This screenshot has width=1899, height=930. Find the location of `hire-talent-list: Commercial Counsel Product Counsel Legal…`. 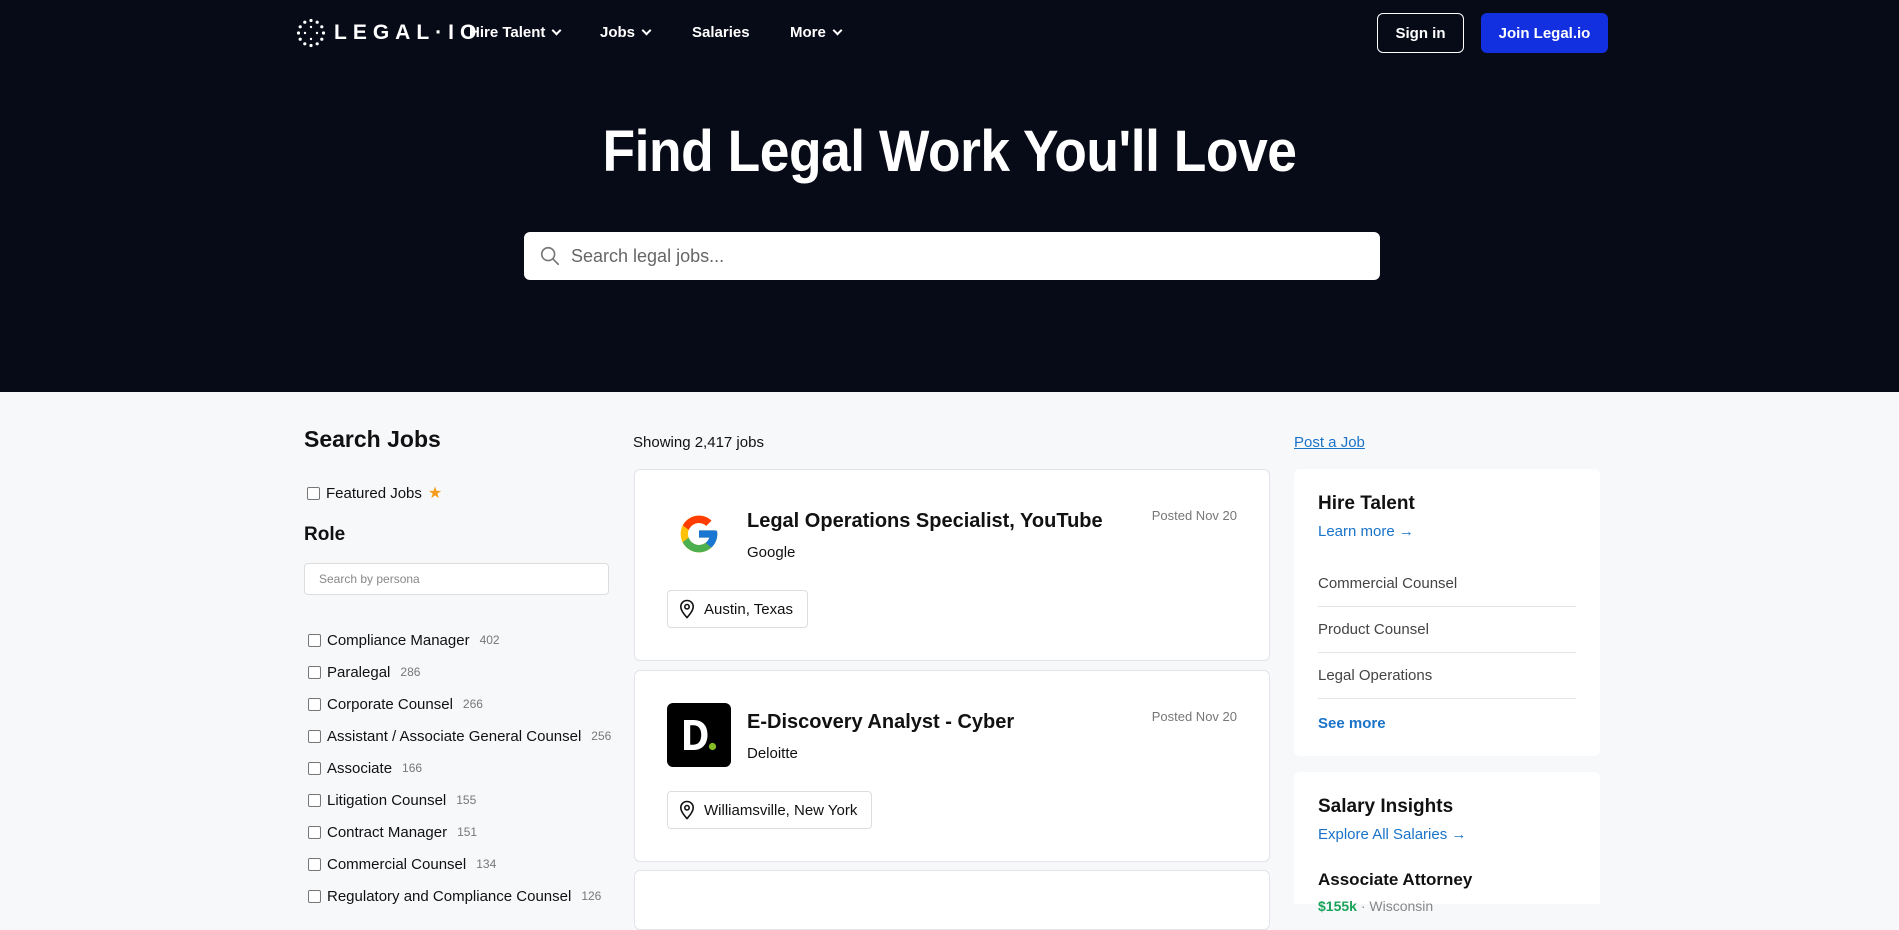

hire-talent-list: Commercial Counsel Product Counsel Legal… is located at coordinates (1447, 630).